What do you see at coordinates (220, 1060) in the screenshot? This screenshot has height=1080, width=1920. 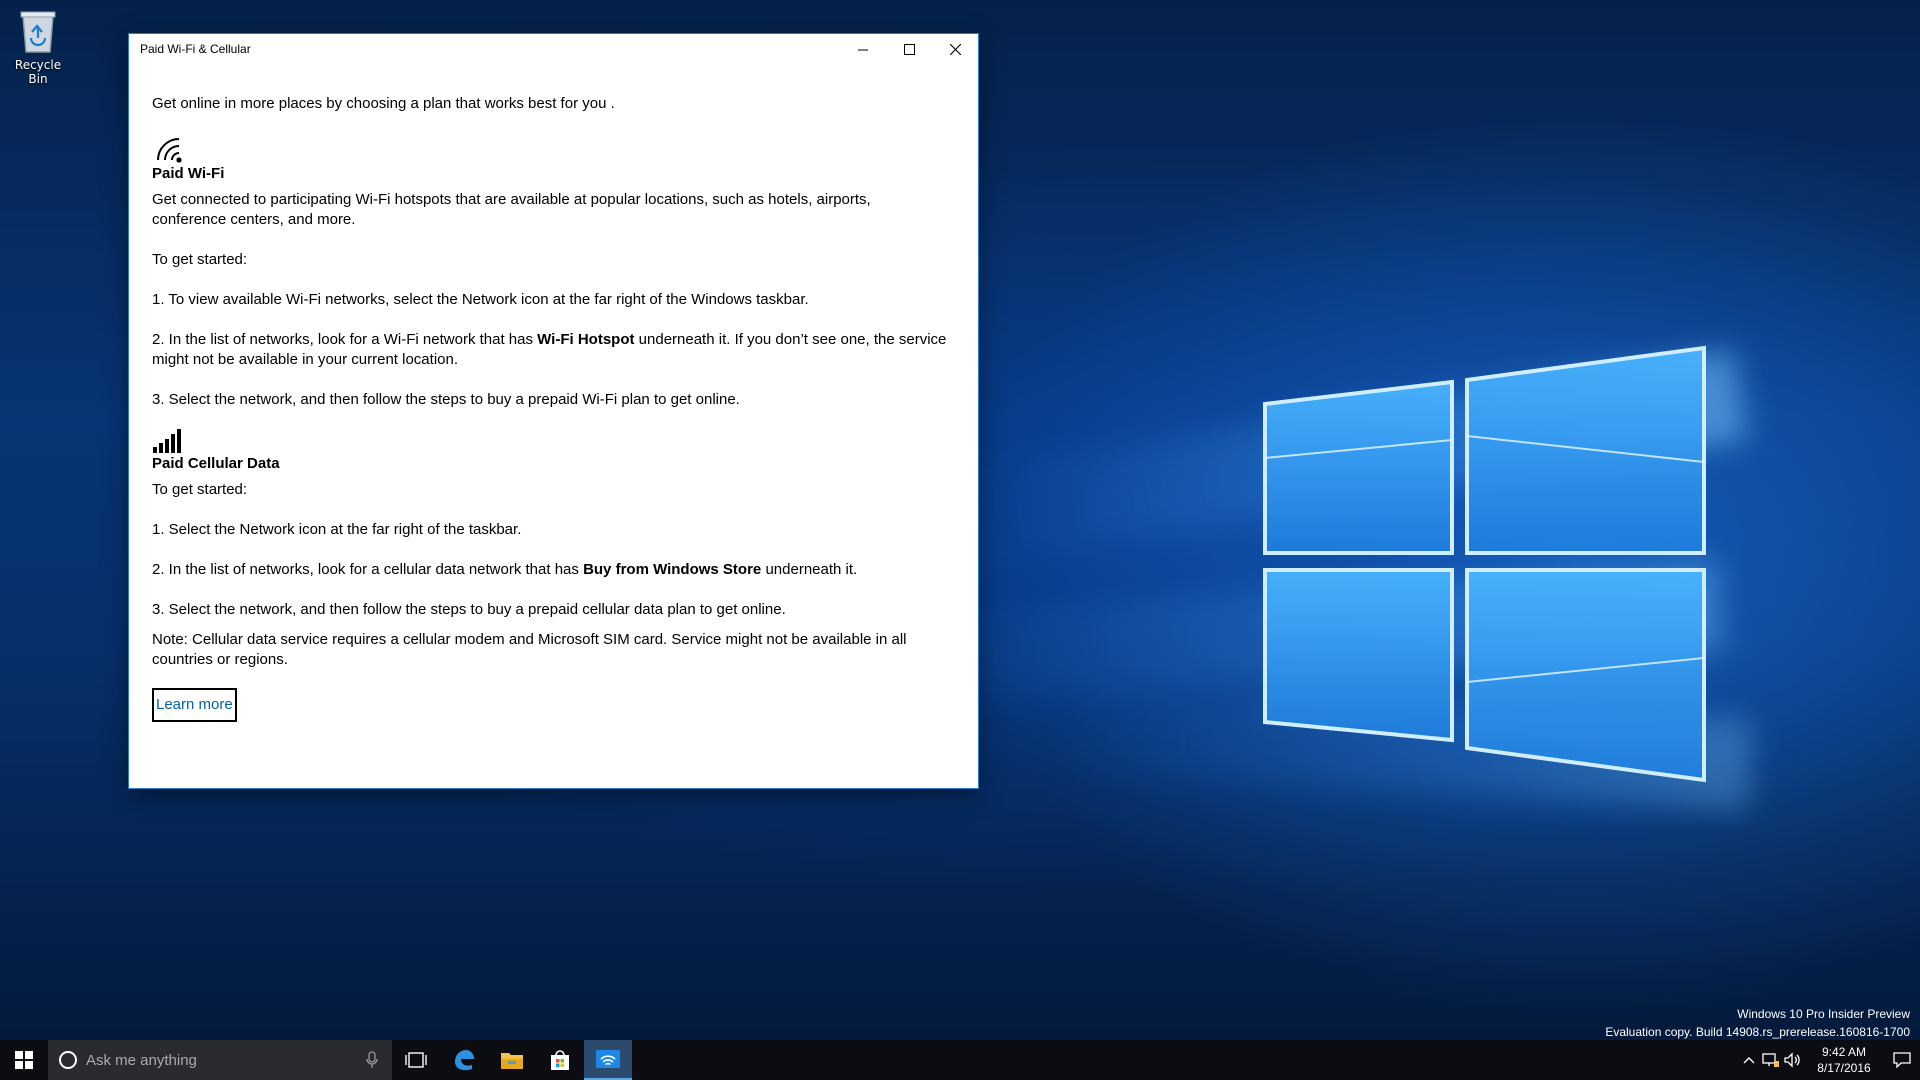 I see `cortana-search-box: Ask me anything` at bounding box center [220, 1060].